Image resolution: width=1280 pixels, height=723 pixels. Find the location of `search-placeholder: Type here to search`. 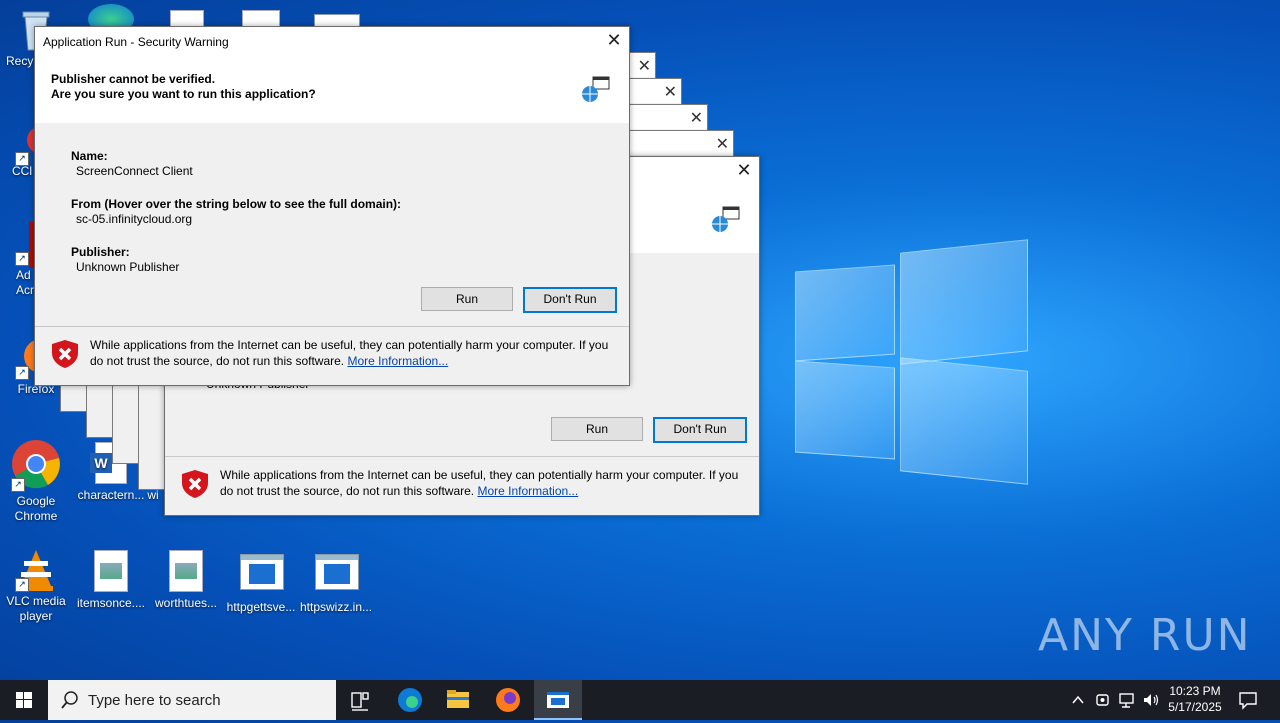

search-placeholder: Type here to search is located at coordinates (154, 700).